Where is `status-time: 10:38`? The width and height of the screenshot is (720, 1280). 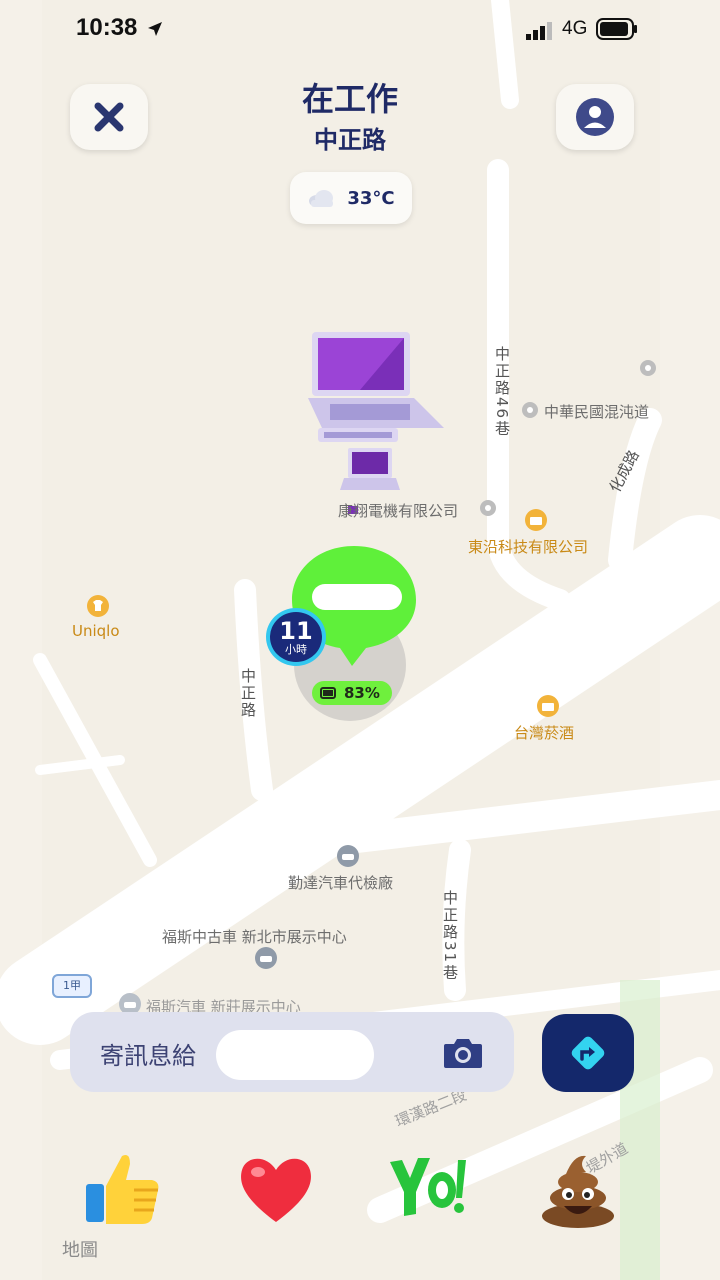 status-time: 10:38 is located at coordinates (107, 27).